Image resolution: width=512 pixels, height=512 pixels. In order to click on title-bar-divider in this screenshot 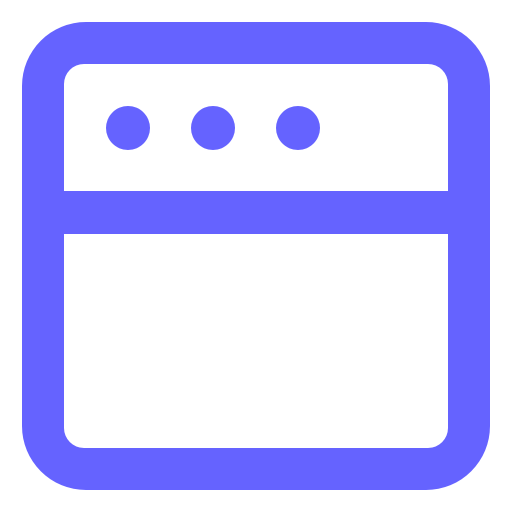, I will do `click(256, 212)`.